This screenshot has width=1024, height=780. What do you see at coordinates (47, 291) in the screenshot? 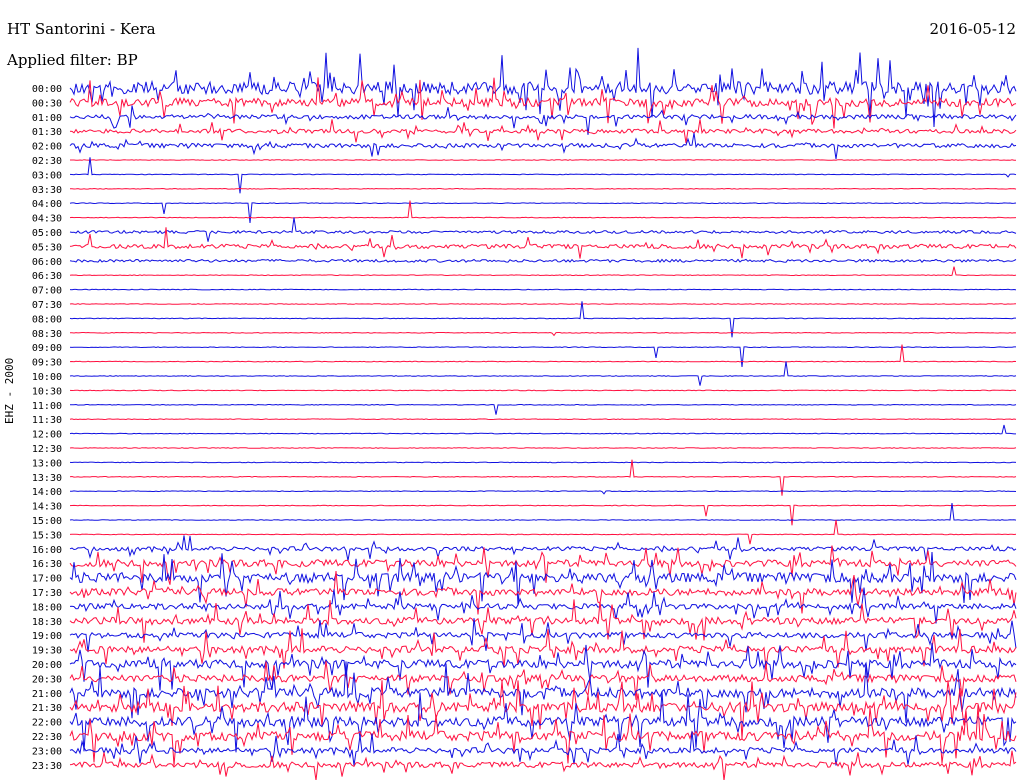
I see `time-label: 07:00` at bounding box center [47, 291].